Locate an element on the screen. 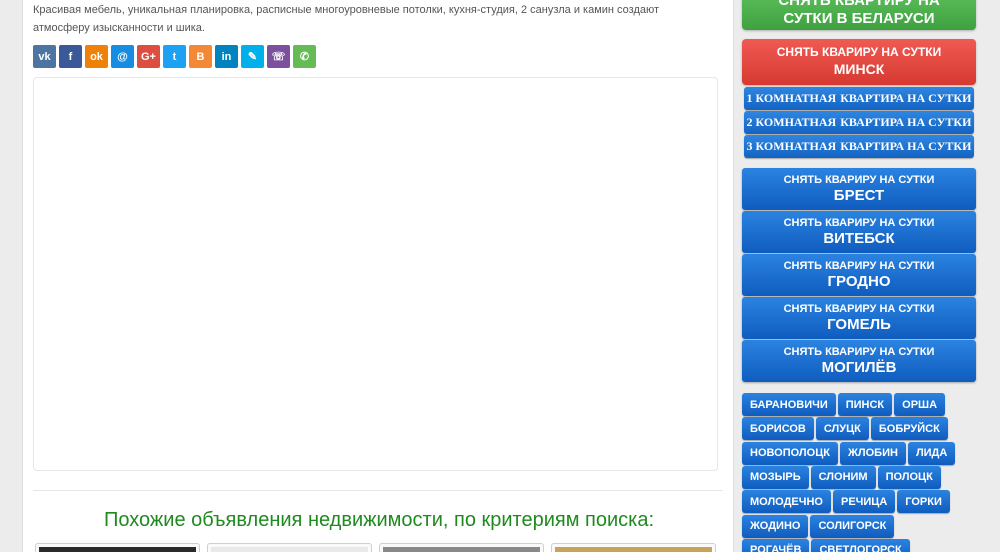 This screenshot has width=1000, height=552. town-tag: МОЛОДЕЧНО is located at coordinates (786, 502).